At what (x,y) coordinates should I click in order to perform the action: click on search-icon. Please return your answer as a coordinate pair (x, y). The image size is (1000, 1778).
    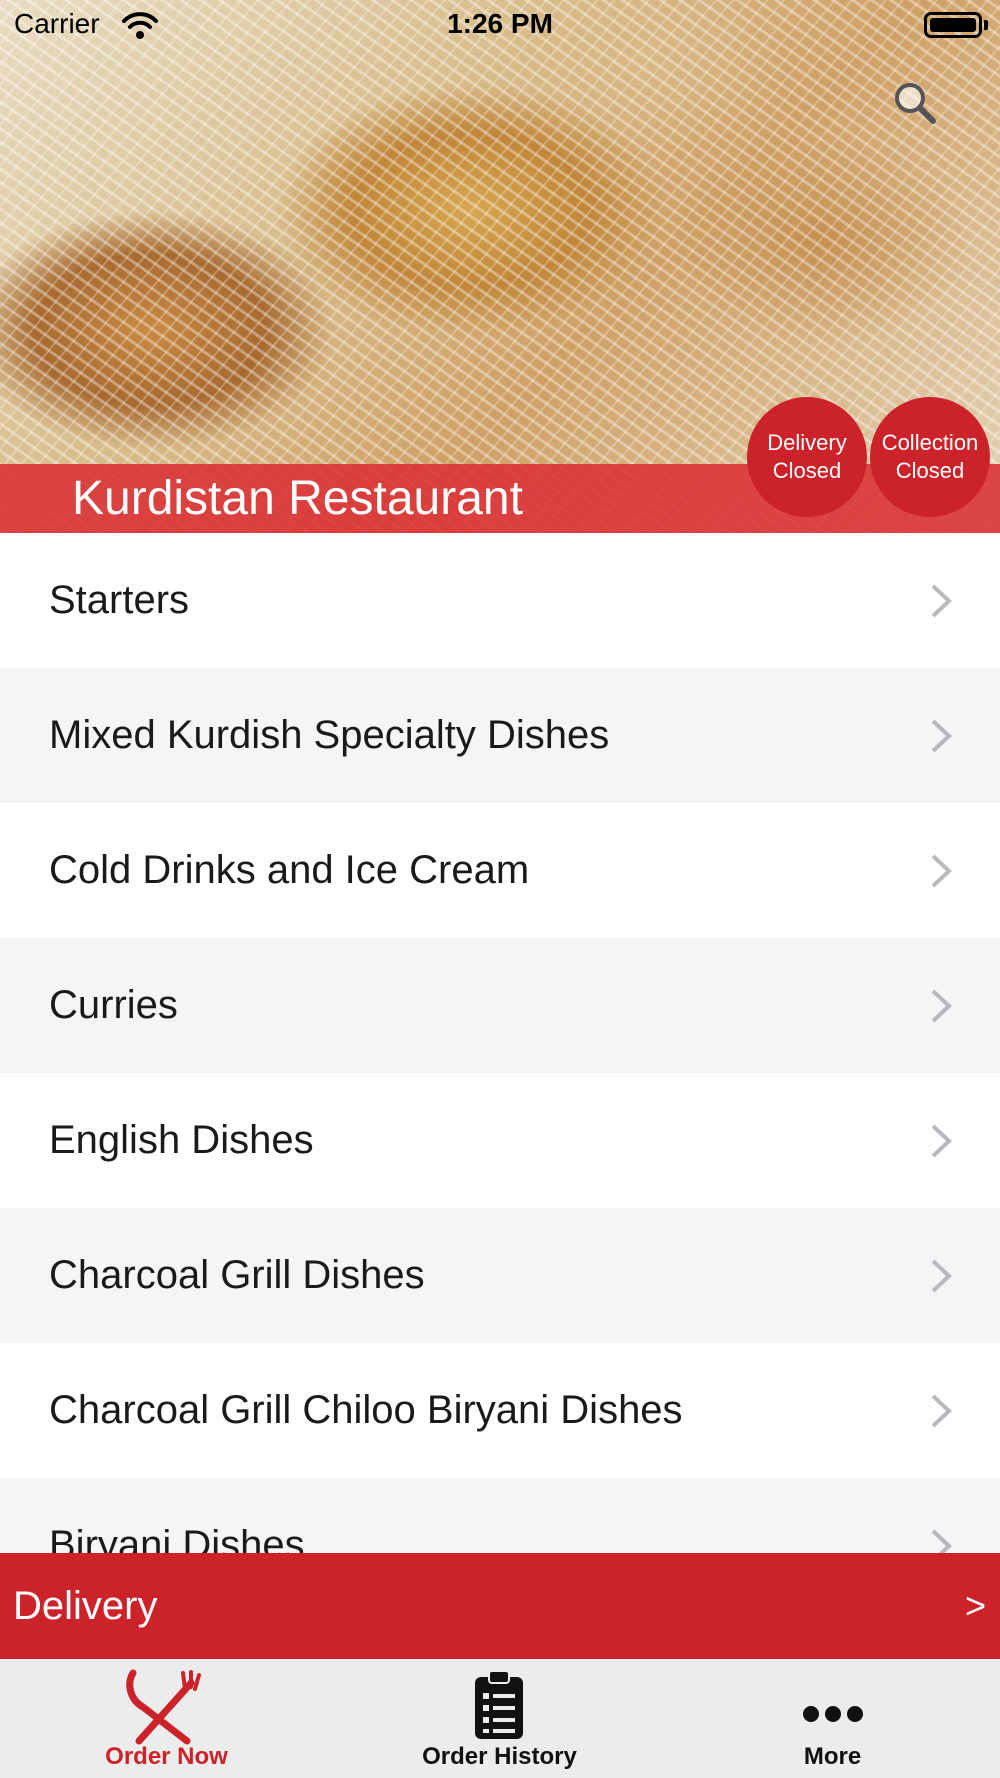
    Looking at the image, I should click on (914, 102).